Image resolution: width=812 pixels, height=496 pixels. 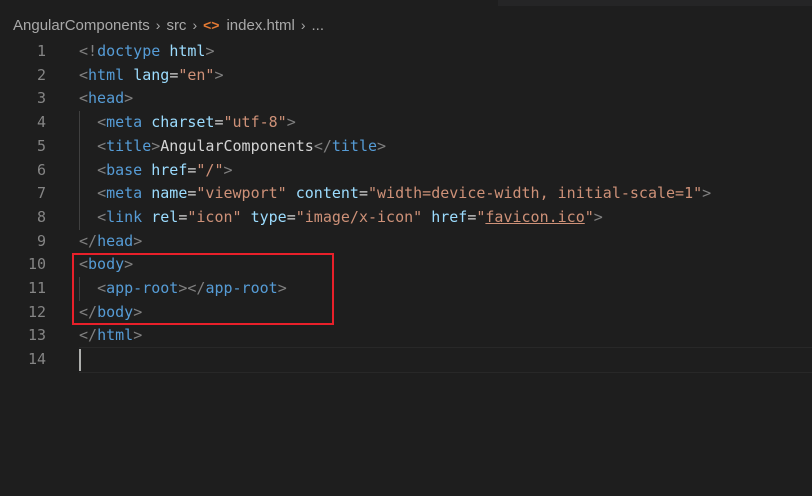 I want to click on code-token: base, so click(x=124, y=169).